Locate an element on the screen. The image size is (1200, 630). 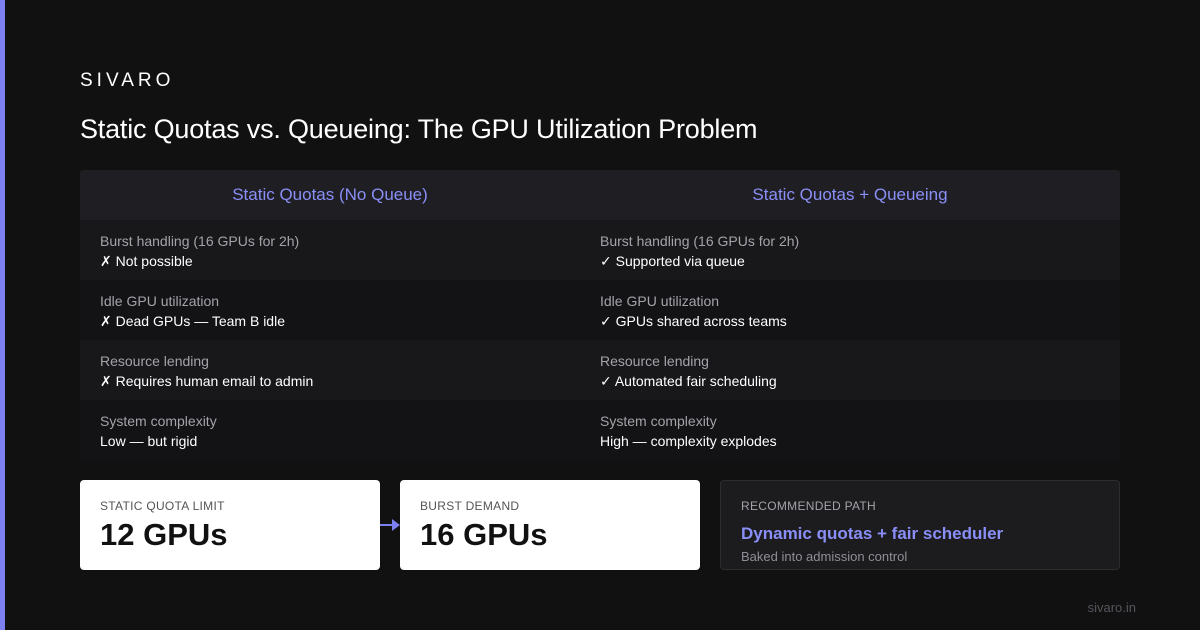
static-quota-card: STATIC QUOTA LIMIT 12 GPUs is located at coordinates (230, 525).